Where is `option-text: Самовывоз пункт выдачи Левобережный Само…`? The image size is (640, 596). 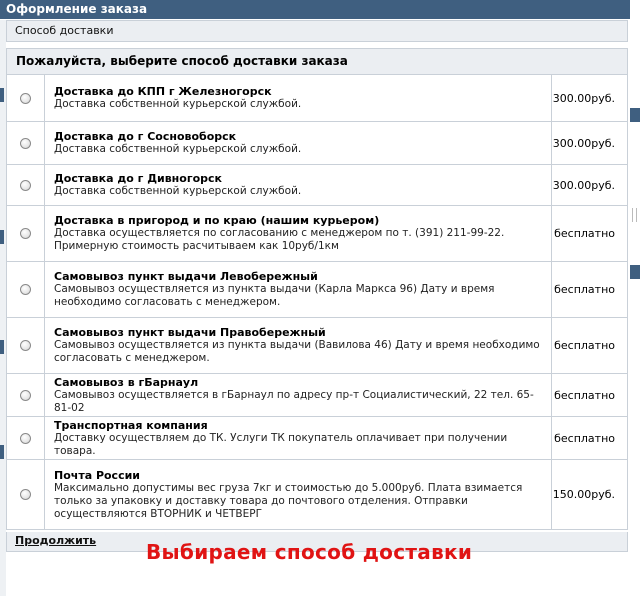 option-text: Самовывоз пункт выдачи Левобережный Само… is located at coordinates (301, 289).